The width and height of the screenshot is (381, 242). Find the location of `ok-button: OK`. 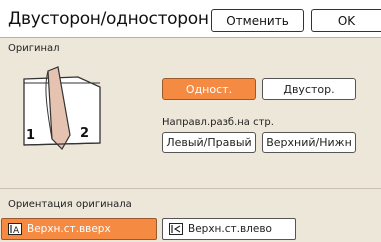

ok-button: OK is located at coordinates (346, 20).